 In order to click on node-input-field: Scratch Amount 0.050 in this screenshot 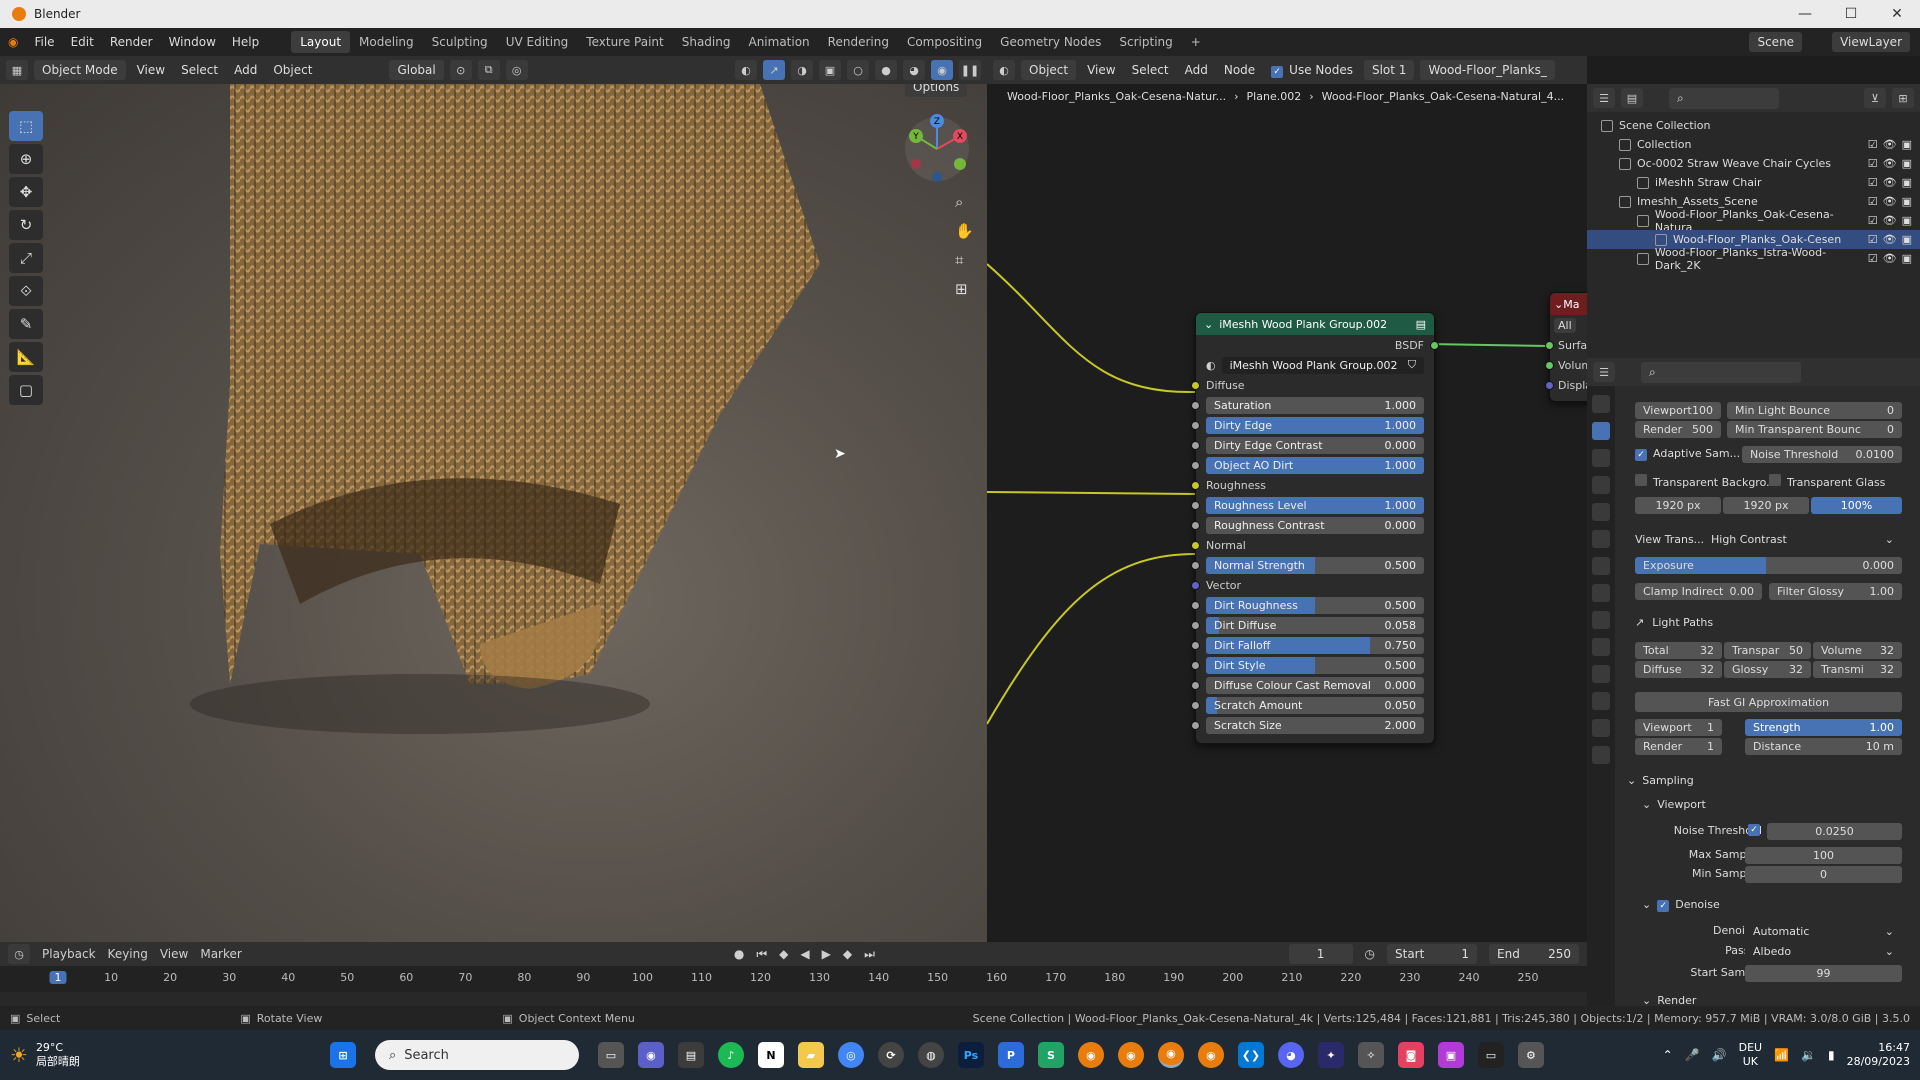, I will do `click(1312, 705)`.